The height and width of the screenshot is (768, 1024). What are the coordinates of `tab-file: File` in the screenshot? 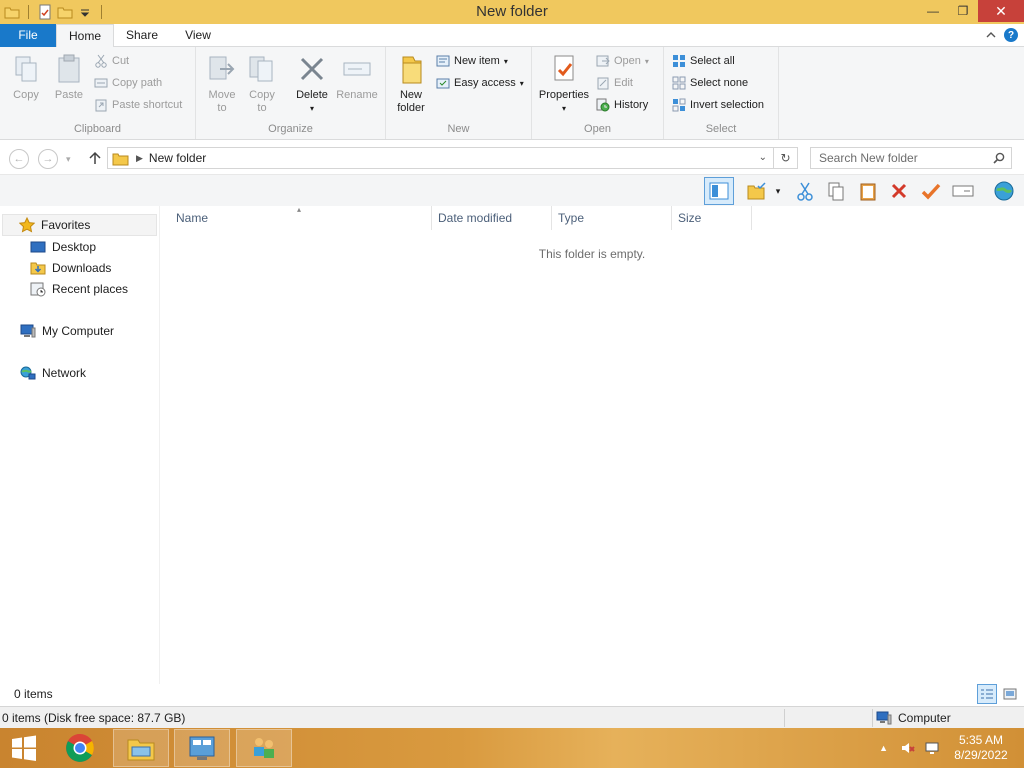 It's located at (28, 35).